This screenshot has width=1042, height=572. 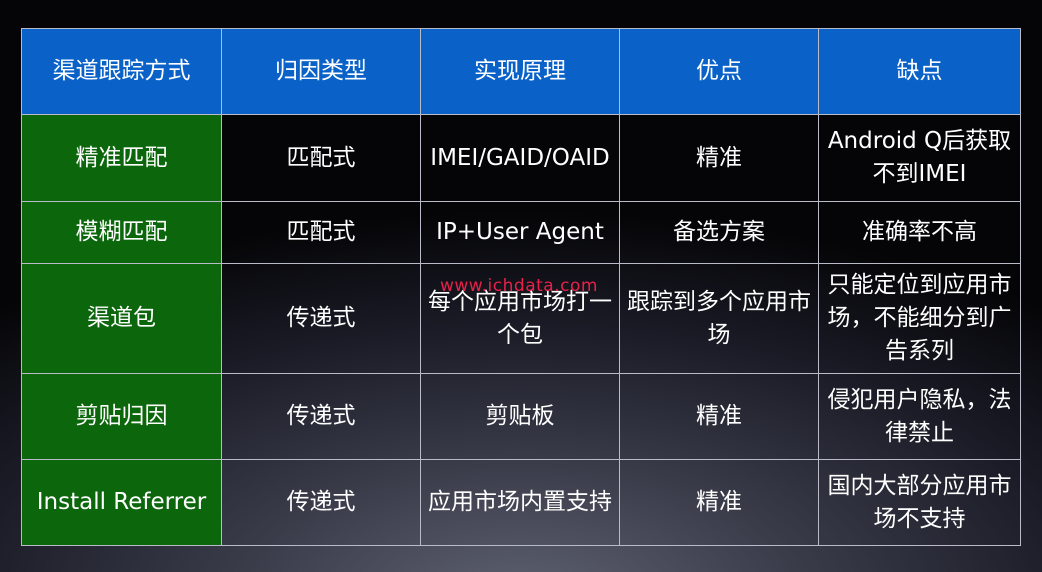 I want to click on row-principle-cell: 应用市场内置支持, so click(x=520, y=502).